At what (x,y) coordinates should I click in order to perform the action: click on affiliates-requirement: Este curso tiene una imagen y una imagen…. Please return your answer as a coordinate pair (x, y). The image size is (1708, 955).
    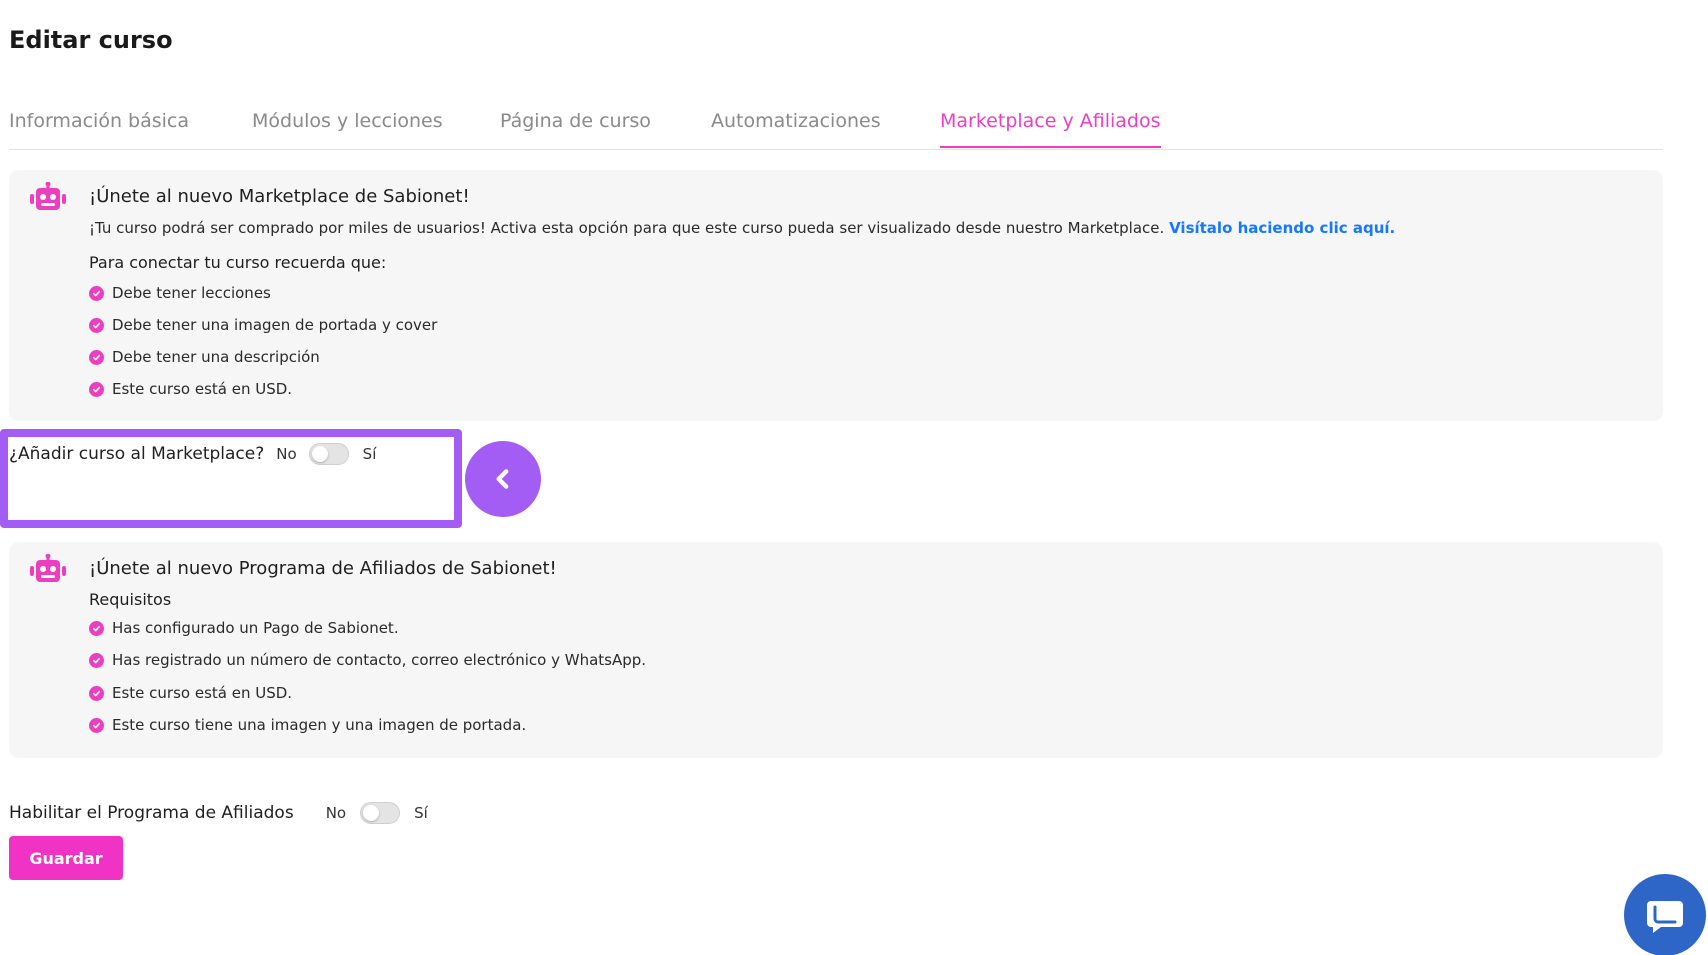
    Looking at the image, I should click on (307, 725).